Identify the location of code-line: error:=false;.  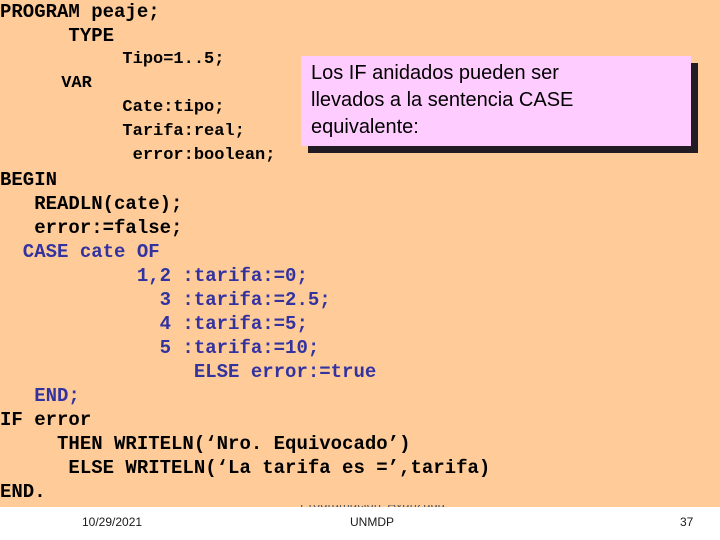
(91, 228).